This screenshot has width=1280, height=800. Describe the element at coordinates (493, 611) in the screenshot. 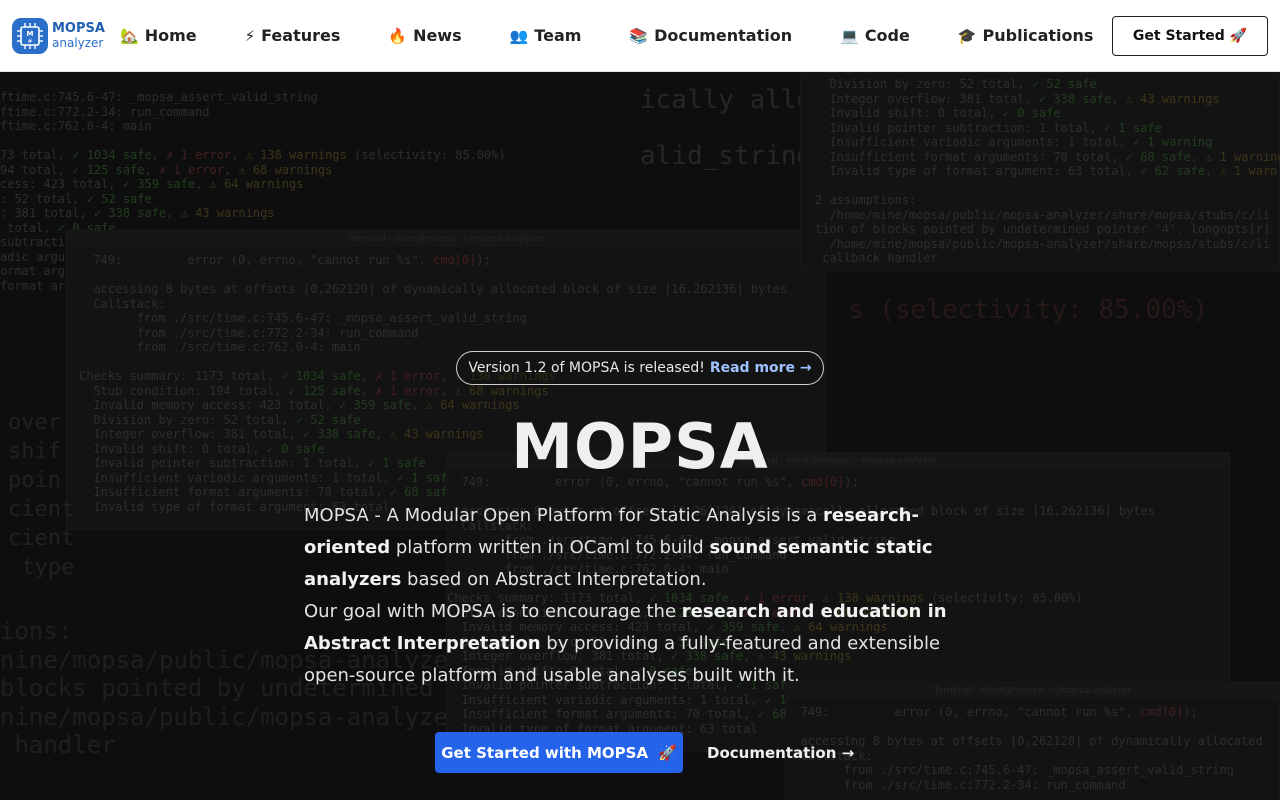

I see `desc-text: Our goal with MOPSA is to encourage the` at that location.